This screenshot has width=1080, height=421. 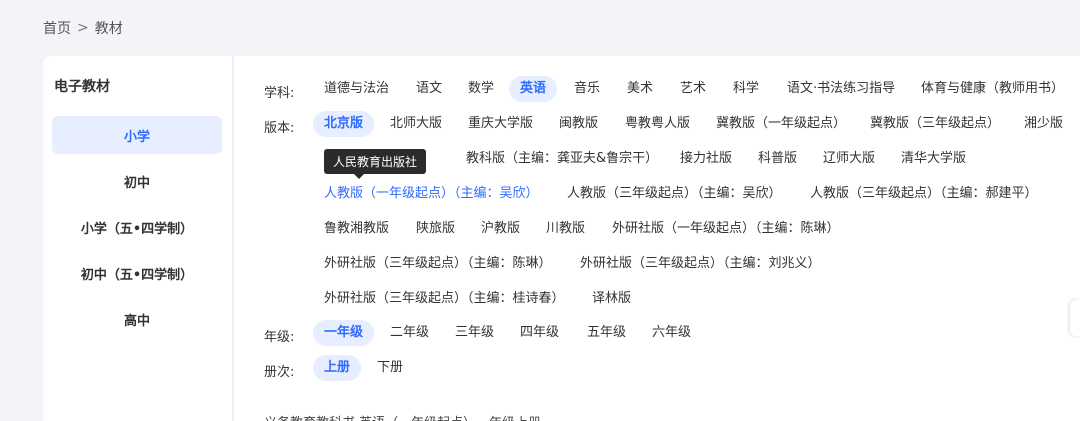 What do you see at coordinates (777, 159) in the screenshot?
I see `edition-option: 科普版` at bounding box center [777, 159].